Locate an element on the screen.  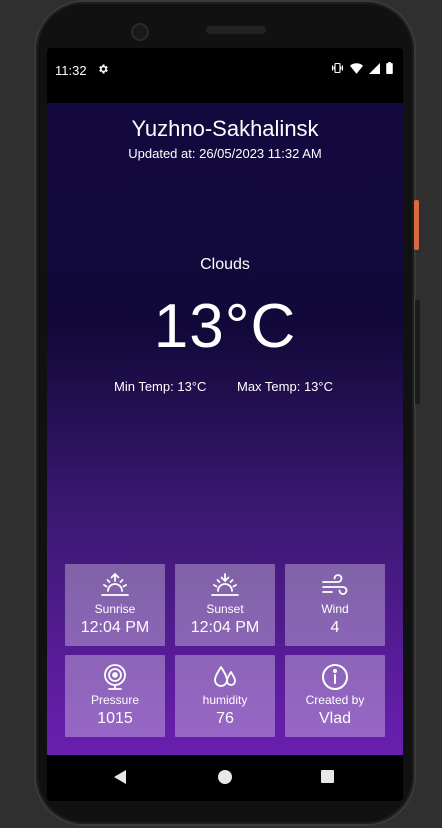
status-bar: 11:32 is located at coordinates (225, 75).